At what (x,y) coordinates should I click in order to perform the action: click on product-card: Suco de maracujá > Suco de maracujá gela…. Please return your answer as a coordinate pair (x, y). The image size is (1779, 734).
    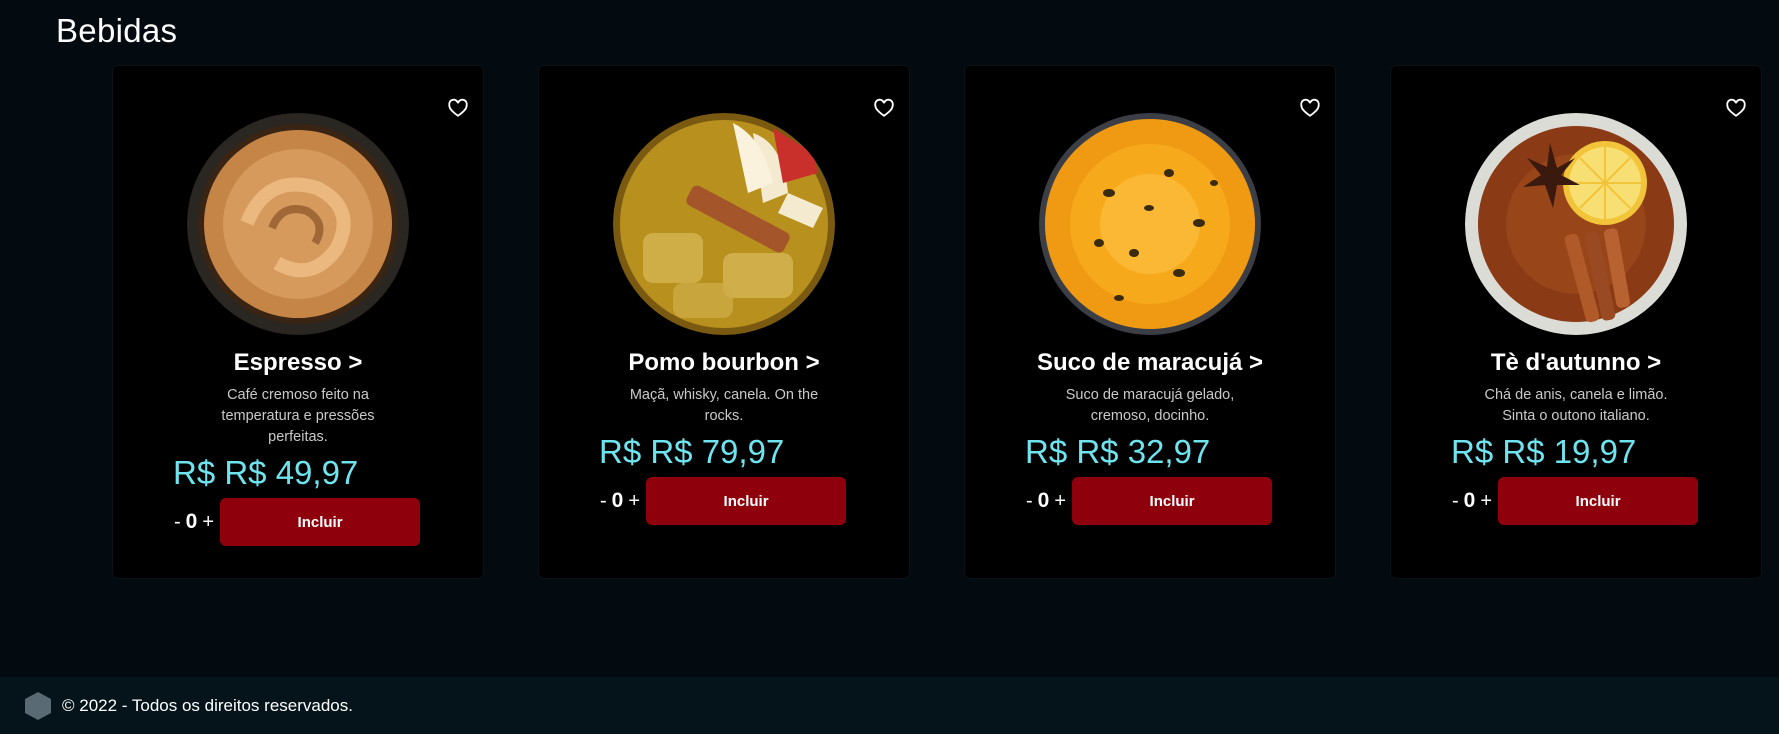
    Looking at the image, I should click on (1150, 322).